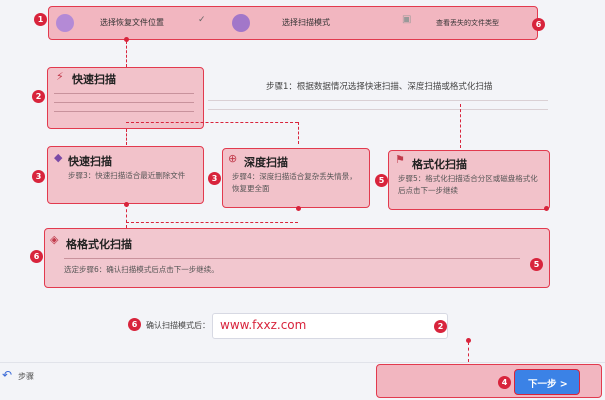  Describe the element at coordinates (26, 376) in the screenshot. I see `back-label: 步骤` at that location.